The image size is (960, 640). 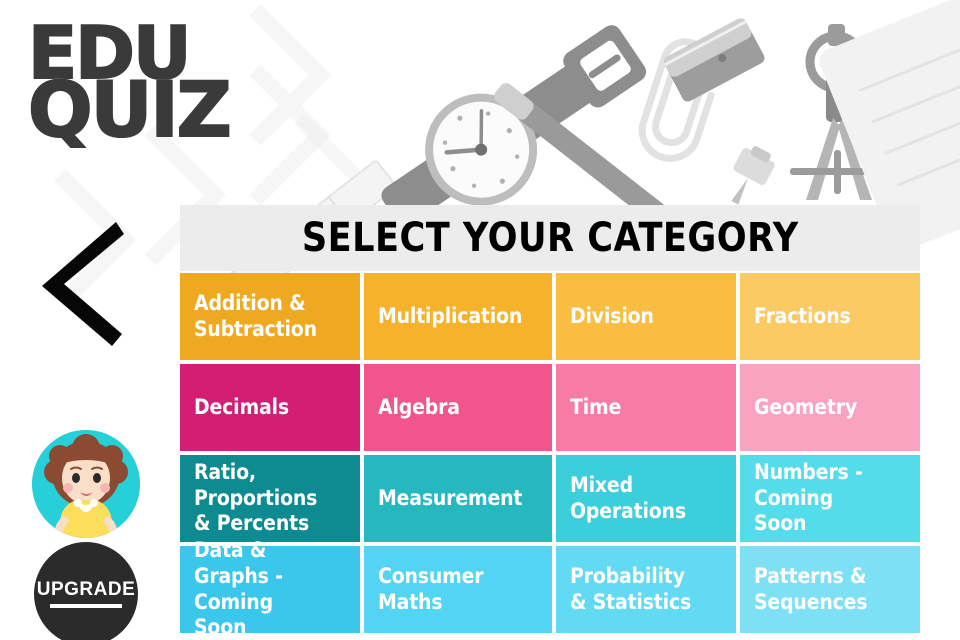 What do you see at coordinates (238, 589) in the screenshot?
I see `category-tile-label: Data & Graphs - Coming Soon` at bounding box center [238, 589].